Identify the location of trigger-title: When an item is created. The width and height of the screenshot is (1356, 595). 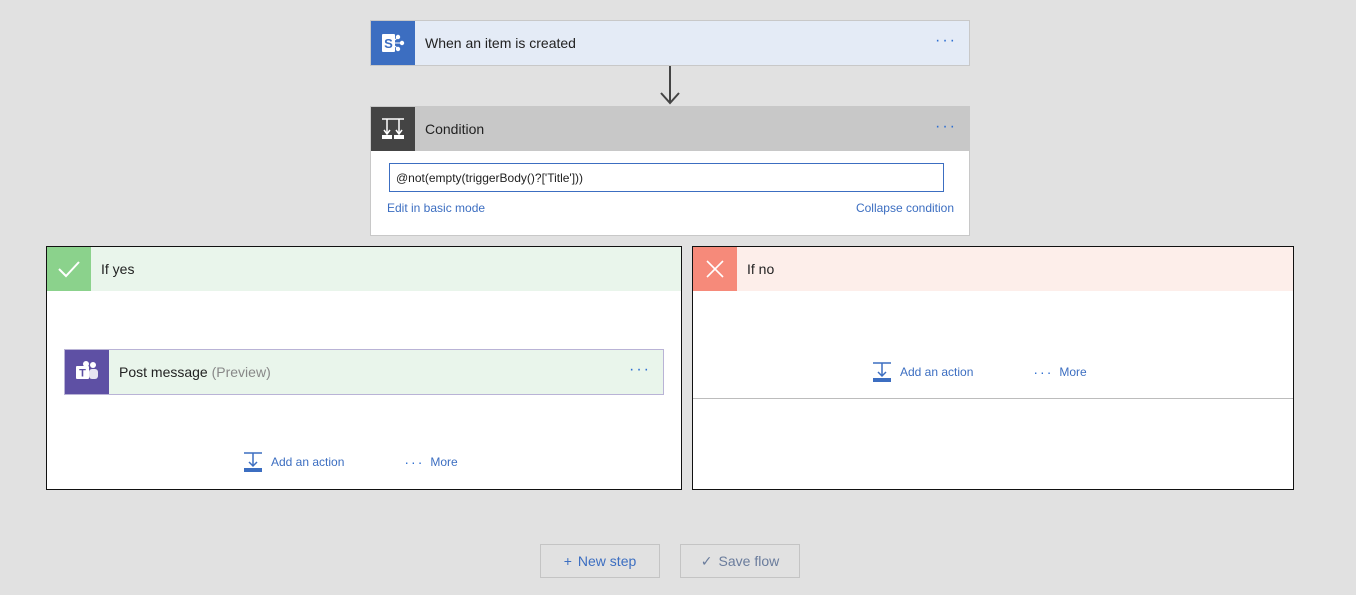
(500, 43).